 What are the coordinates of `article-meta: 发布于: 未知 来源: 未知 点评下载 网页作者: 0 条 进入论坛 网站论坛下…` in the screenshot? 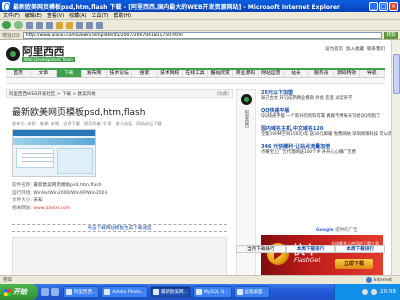 It's located at (122, 124).